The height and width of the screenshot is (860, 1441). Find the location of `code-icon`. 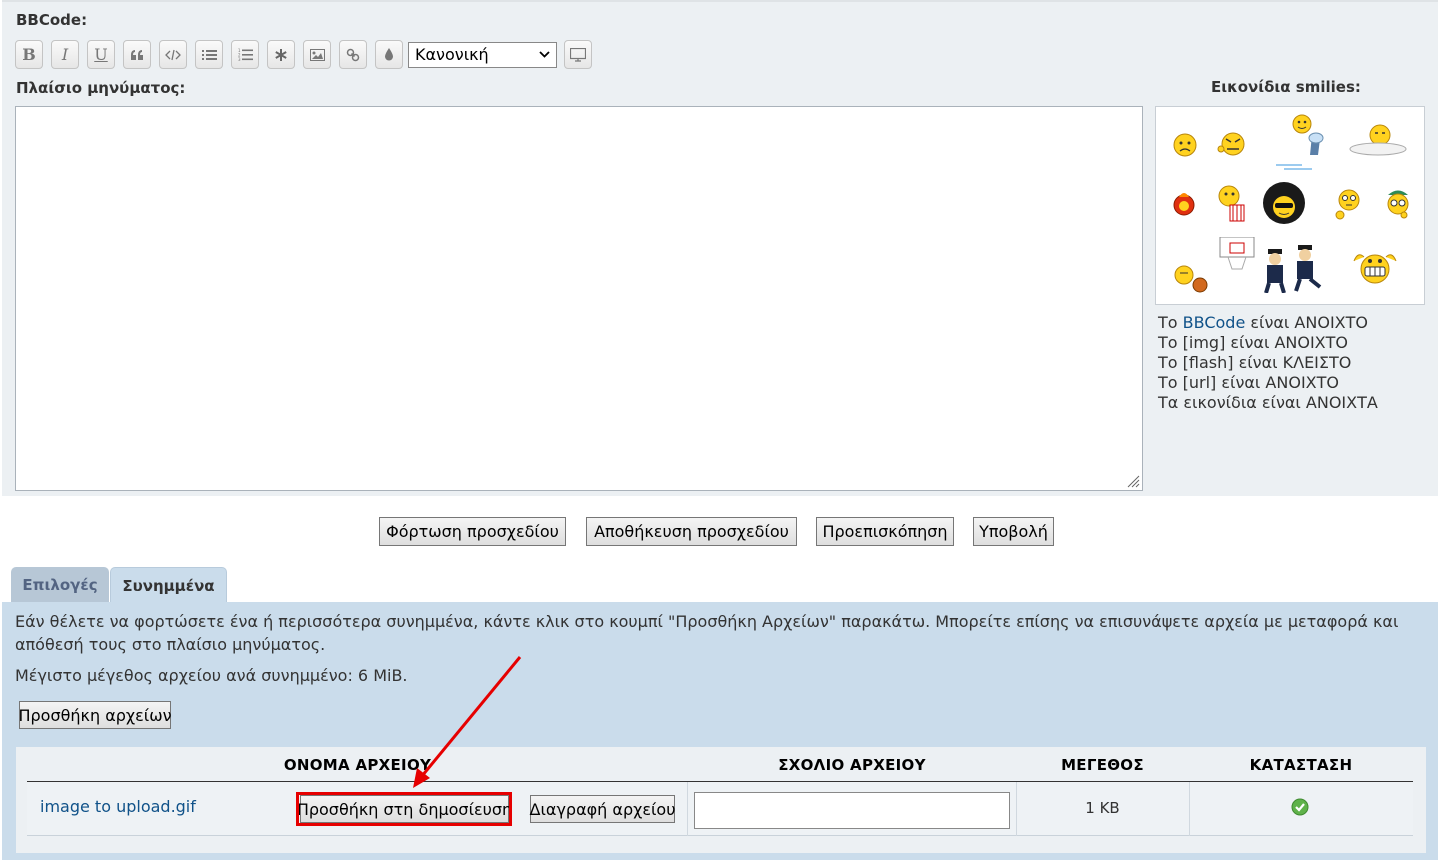

code-icon is located at coordinates (173, 54).